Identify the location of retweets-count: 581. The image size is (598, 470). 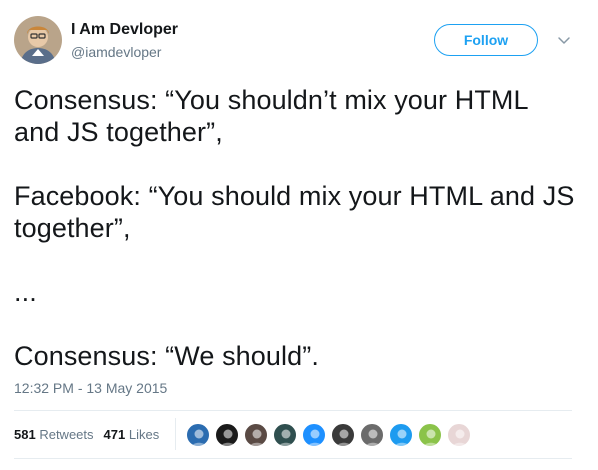
(25, 434).